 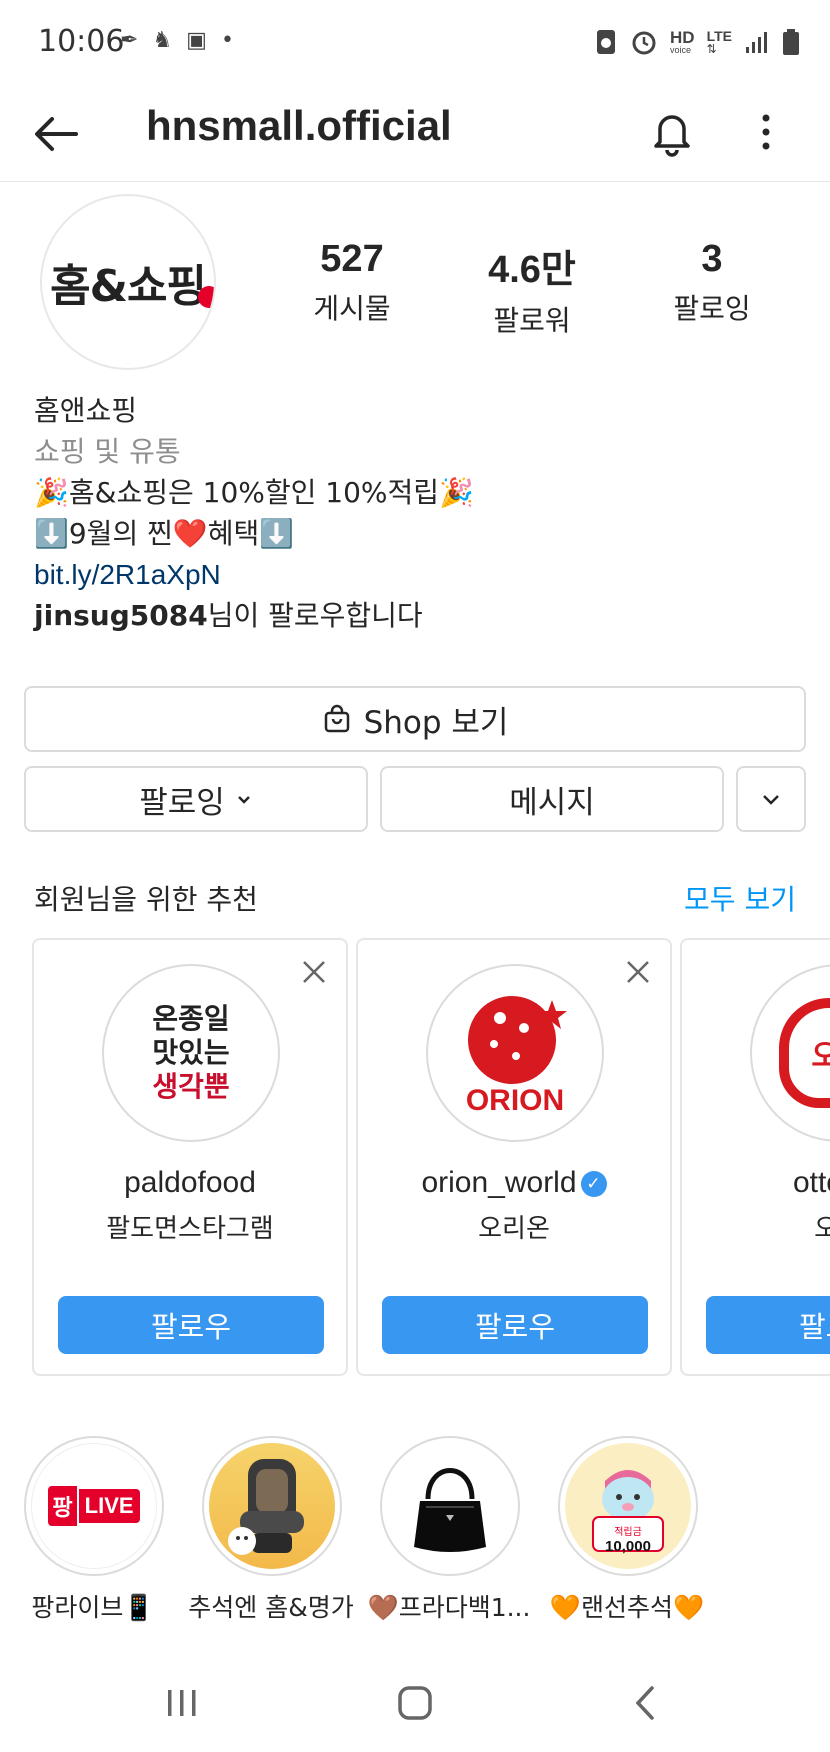 I want to click on status-bar: 10:06 ✒ ♞ ▣ • HD voice LTE ⇅, so click(x=415, y=43).